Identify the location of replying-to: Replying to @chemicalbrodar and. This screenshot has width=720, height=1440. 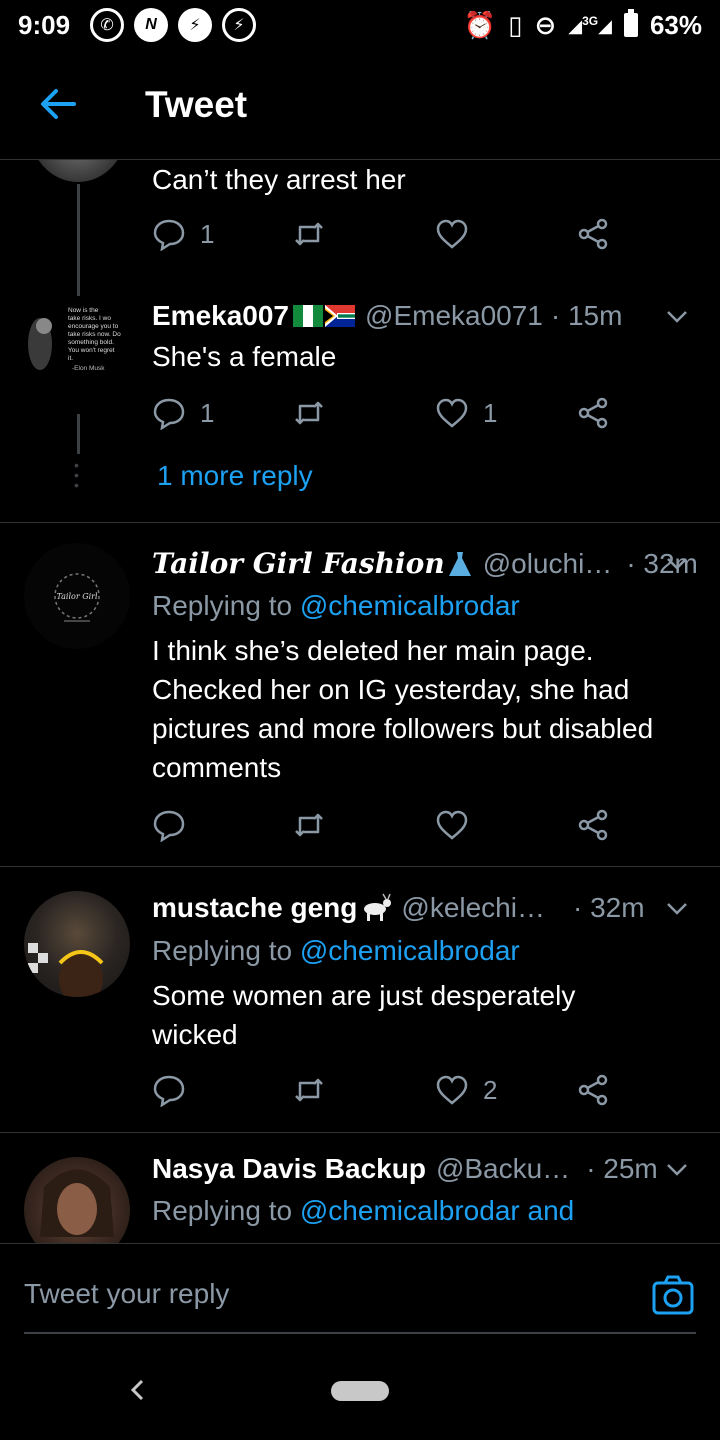
(363, 1210).